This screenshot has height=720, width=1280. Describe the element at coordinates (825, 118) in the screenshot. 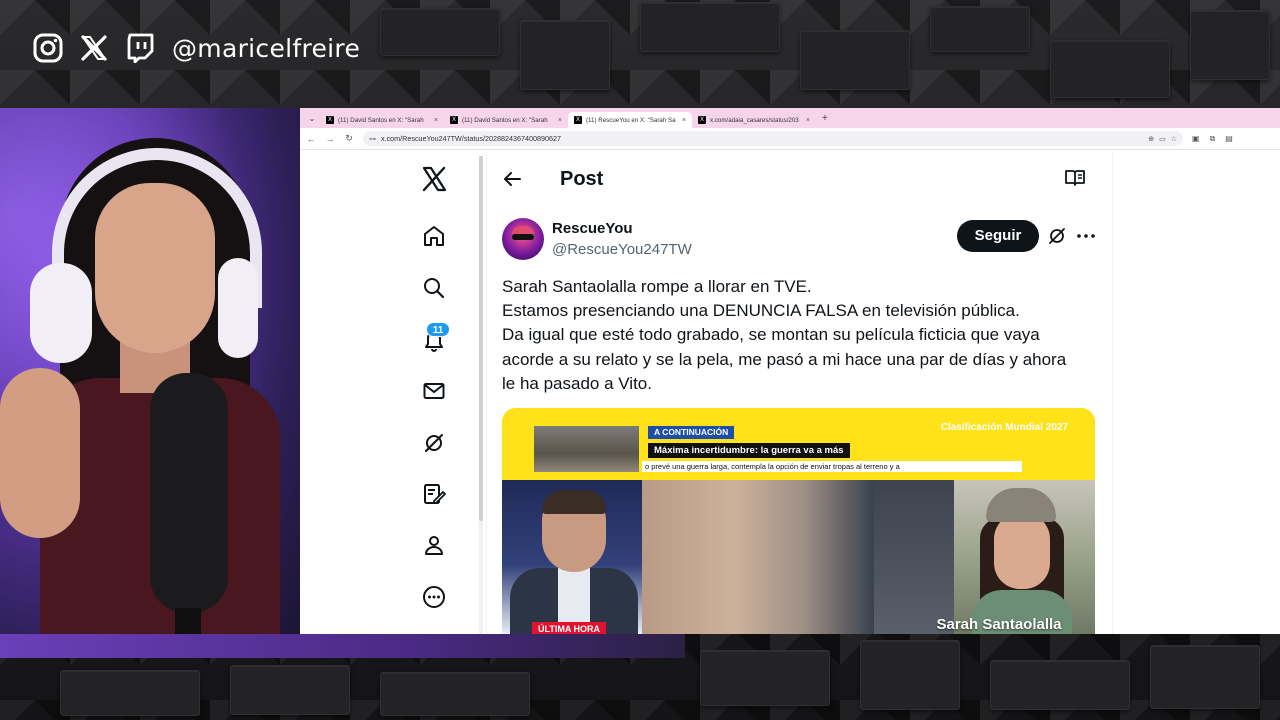

I see `new-tab-icon: +` at that location.